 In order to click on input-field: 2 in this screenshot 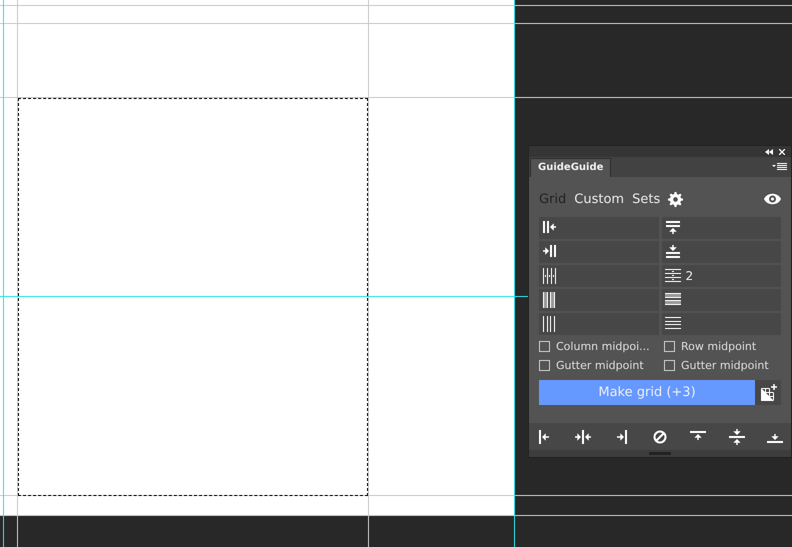, I will do `click(721, 276)`.